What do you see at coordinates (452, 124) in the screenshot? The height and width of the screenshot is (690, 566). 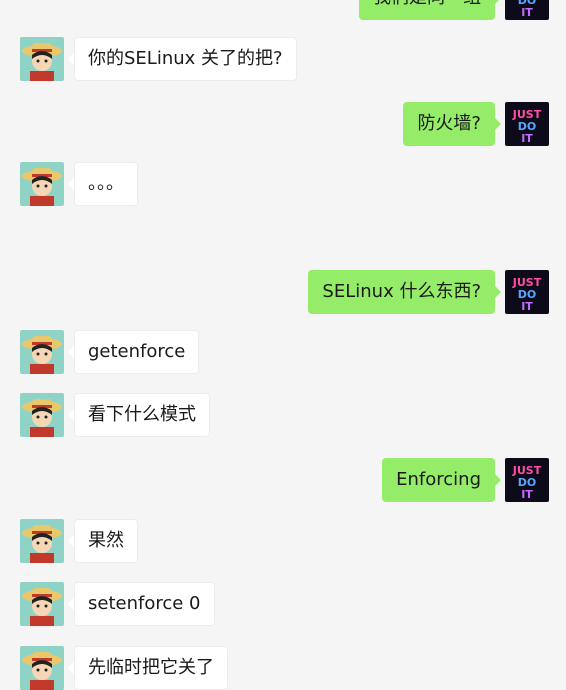 I see `message-bubble-self: 防火墙?` at bounding box center [452, 124].